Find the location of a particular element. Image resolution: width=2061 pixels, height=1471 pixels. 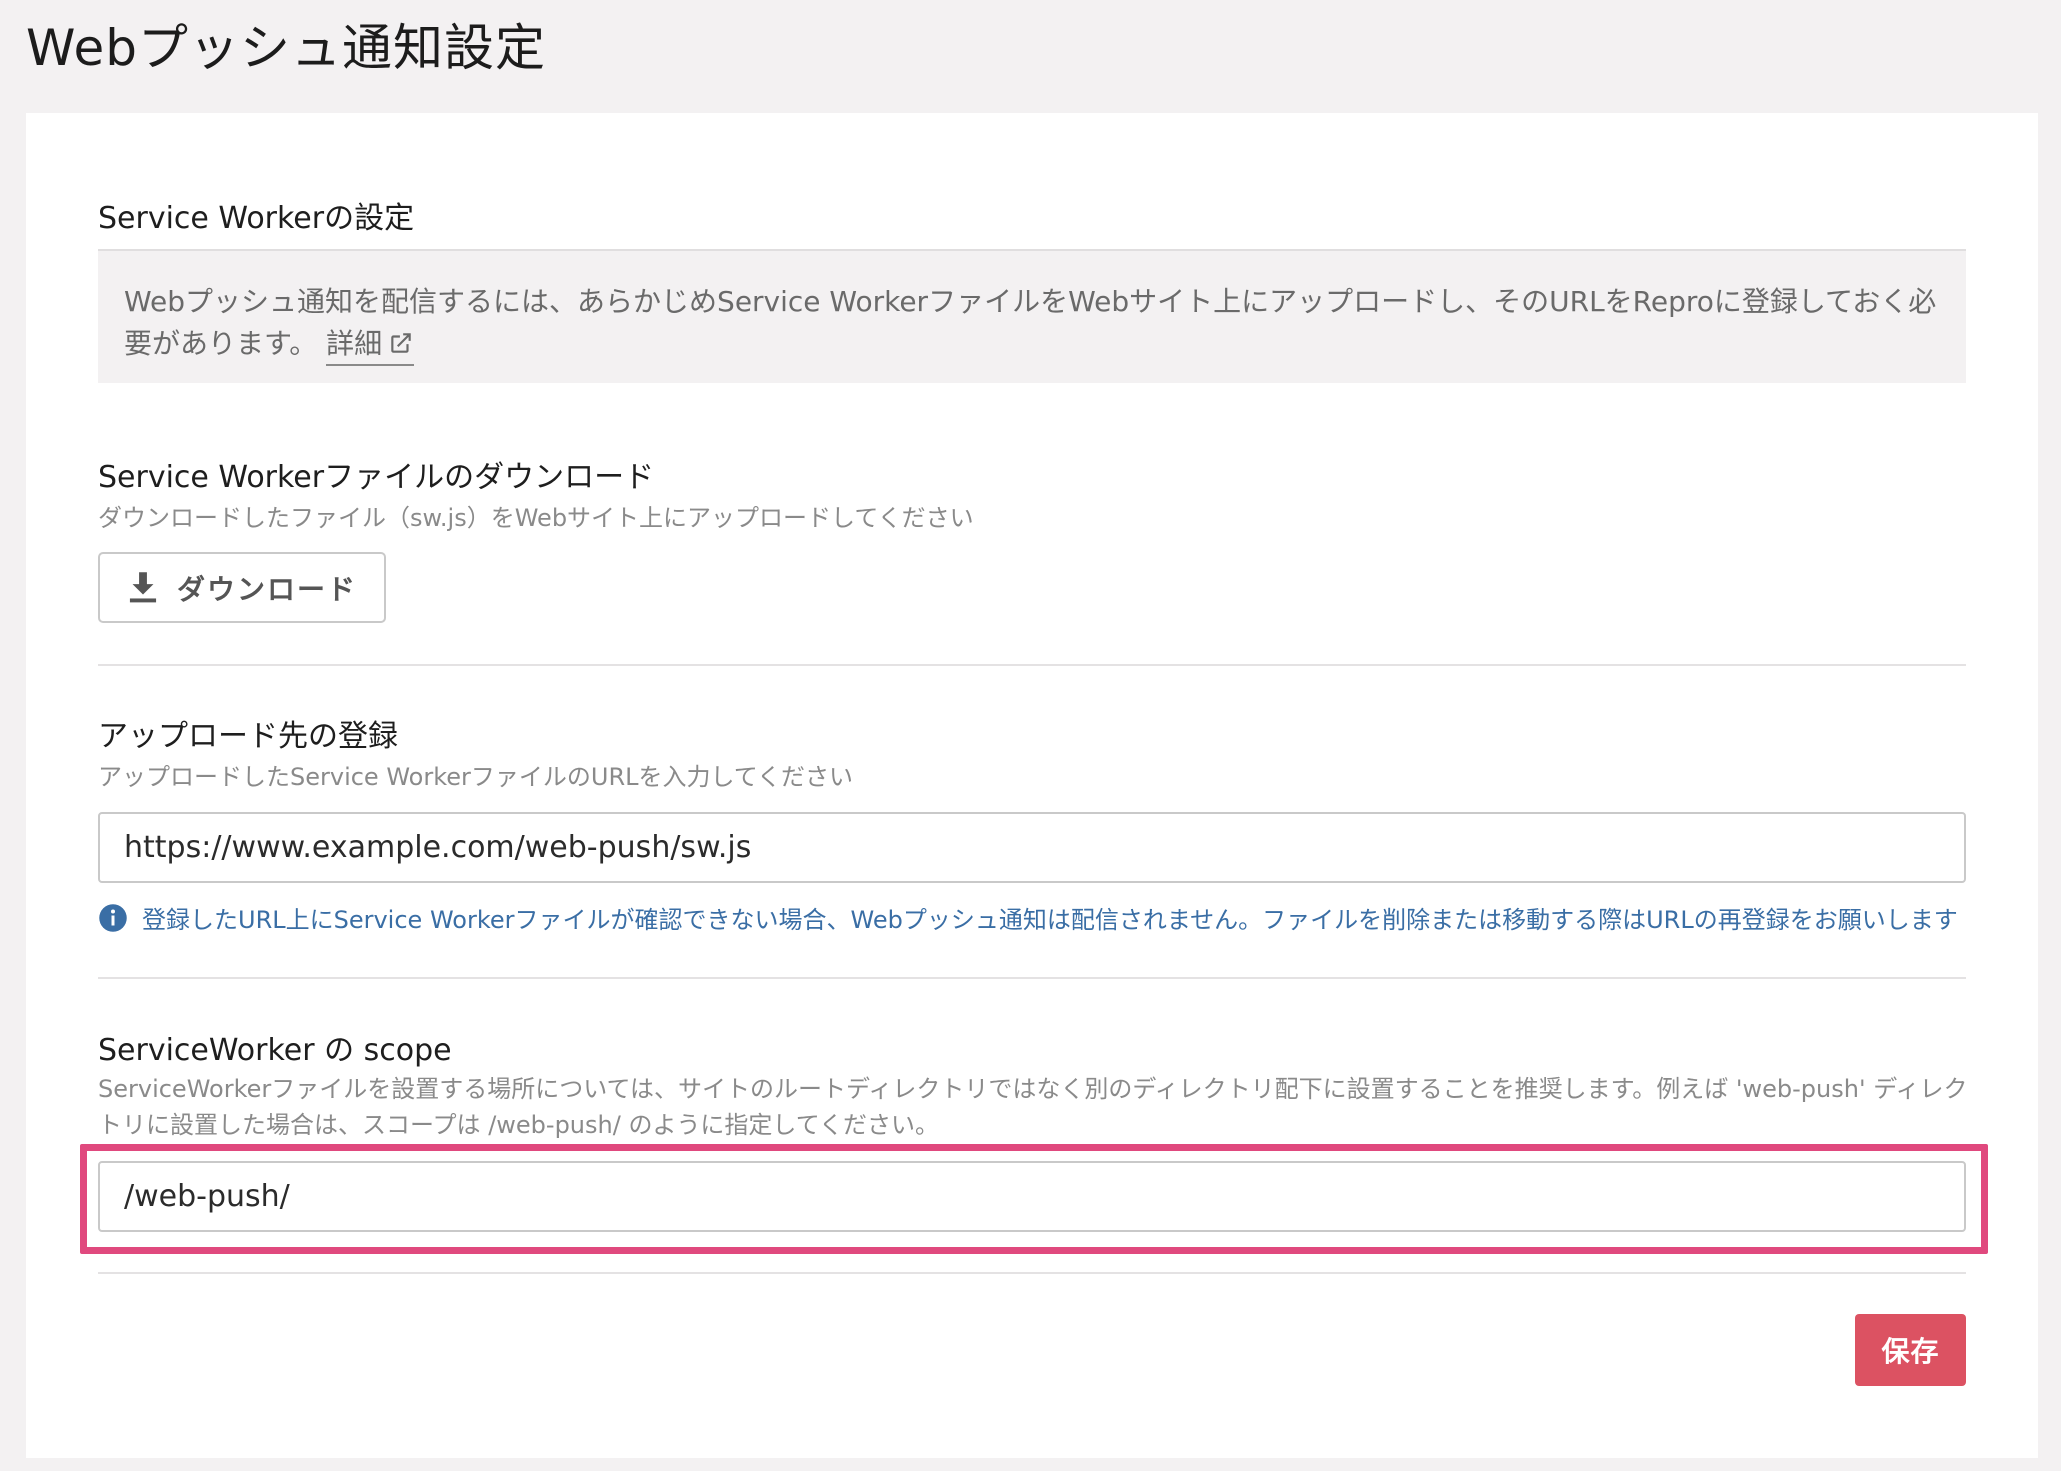

upload-description: アップロードしたService WorkerファイルのURLを入力してください is located at coordinates (476, 777).